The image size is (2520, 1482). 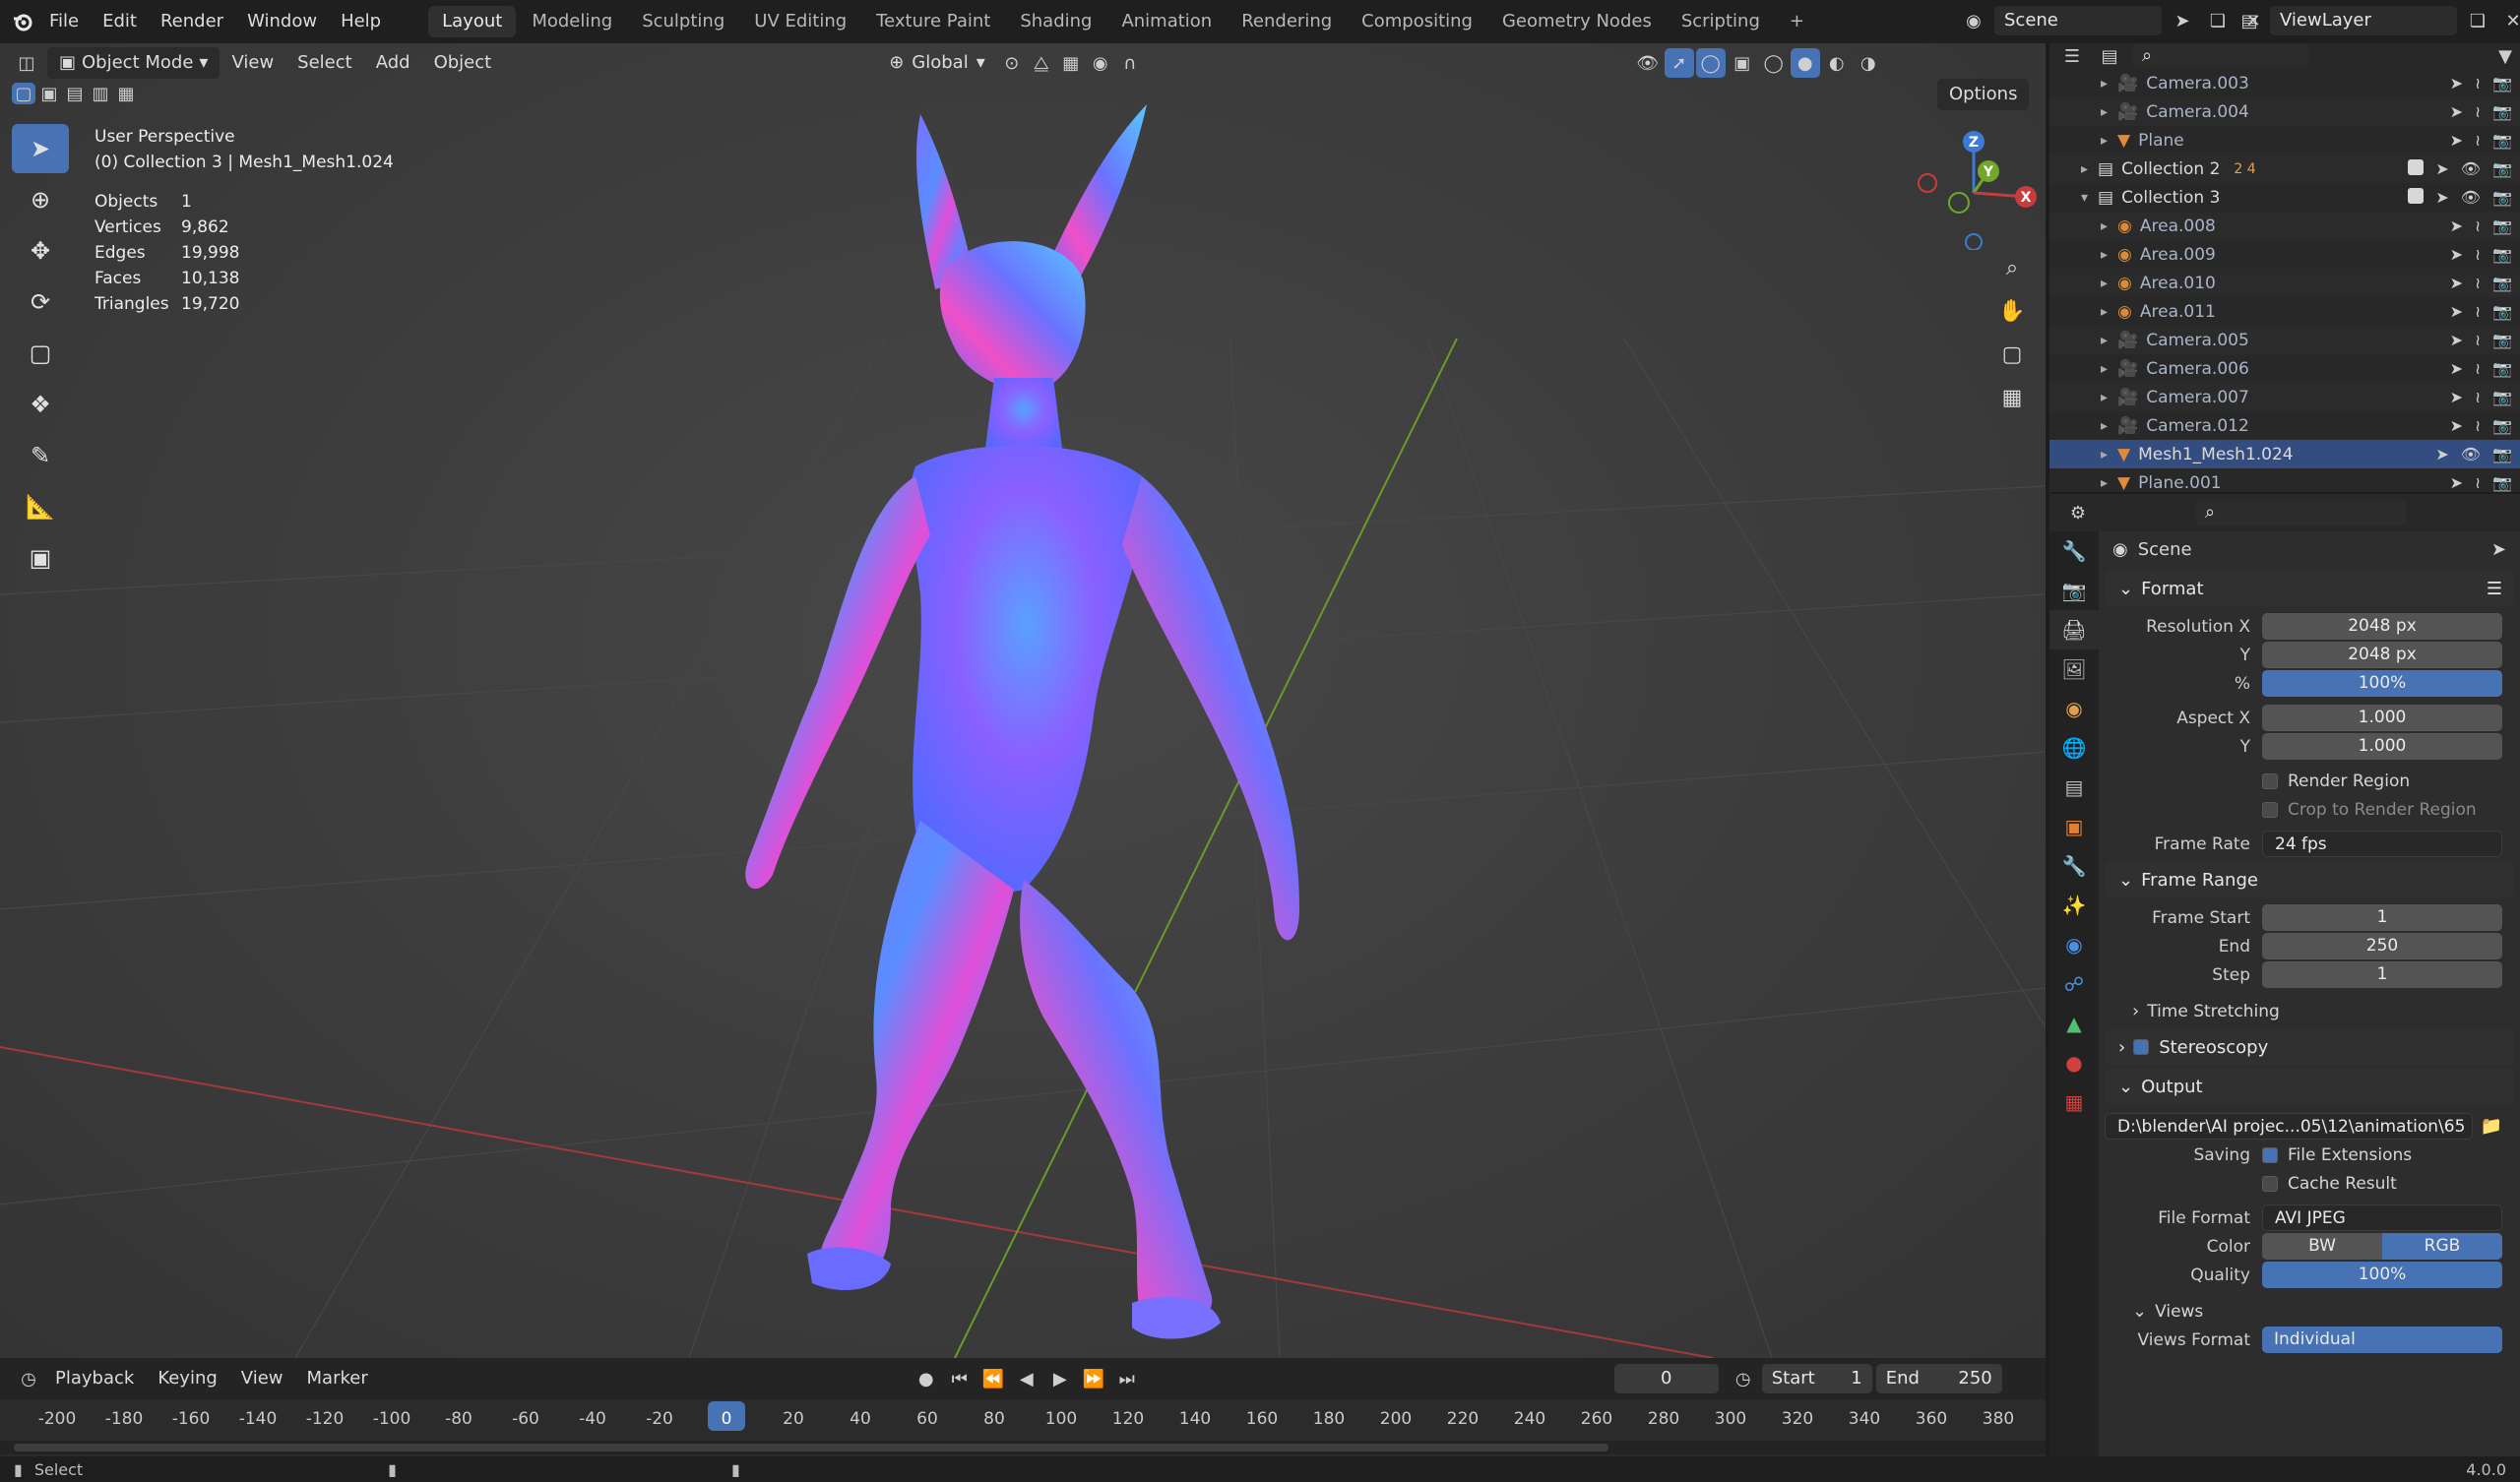 What do you see at coordinates (252, 63) in the screenshot?
I see `viewport-menu-view: View` at bounding box center [252, 63].